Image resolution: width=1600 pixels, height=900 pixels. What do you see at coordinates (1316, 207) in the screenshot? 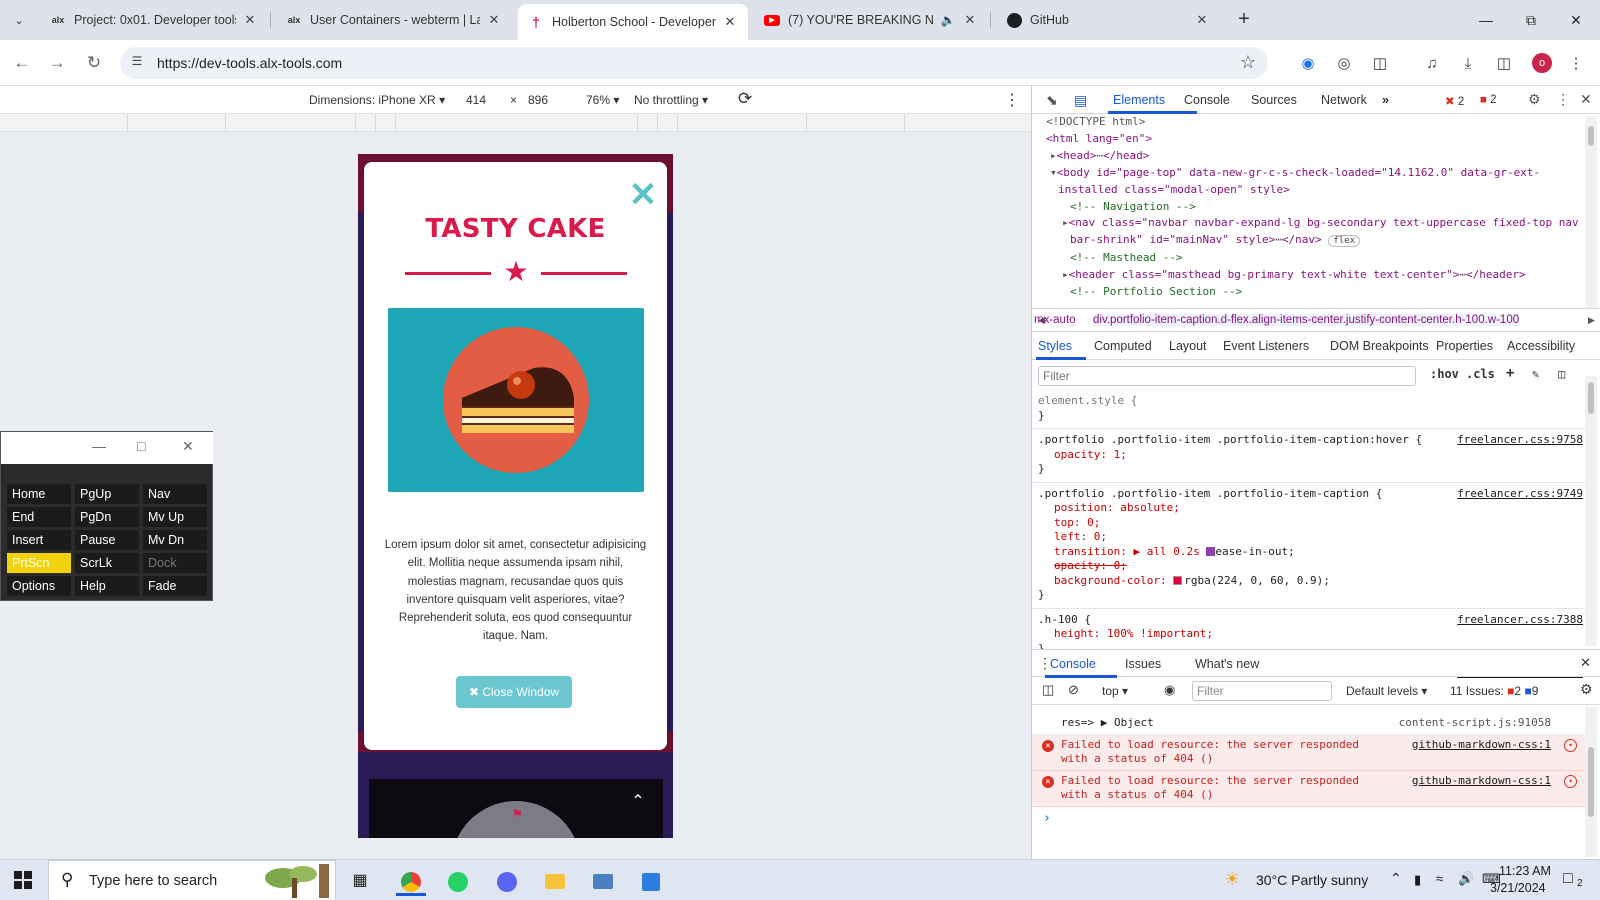
I see `dom-comment-navigation: <!-- Navigation -->` at bounding box center [1316, 207].